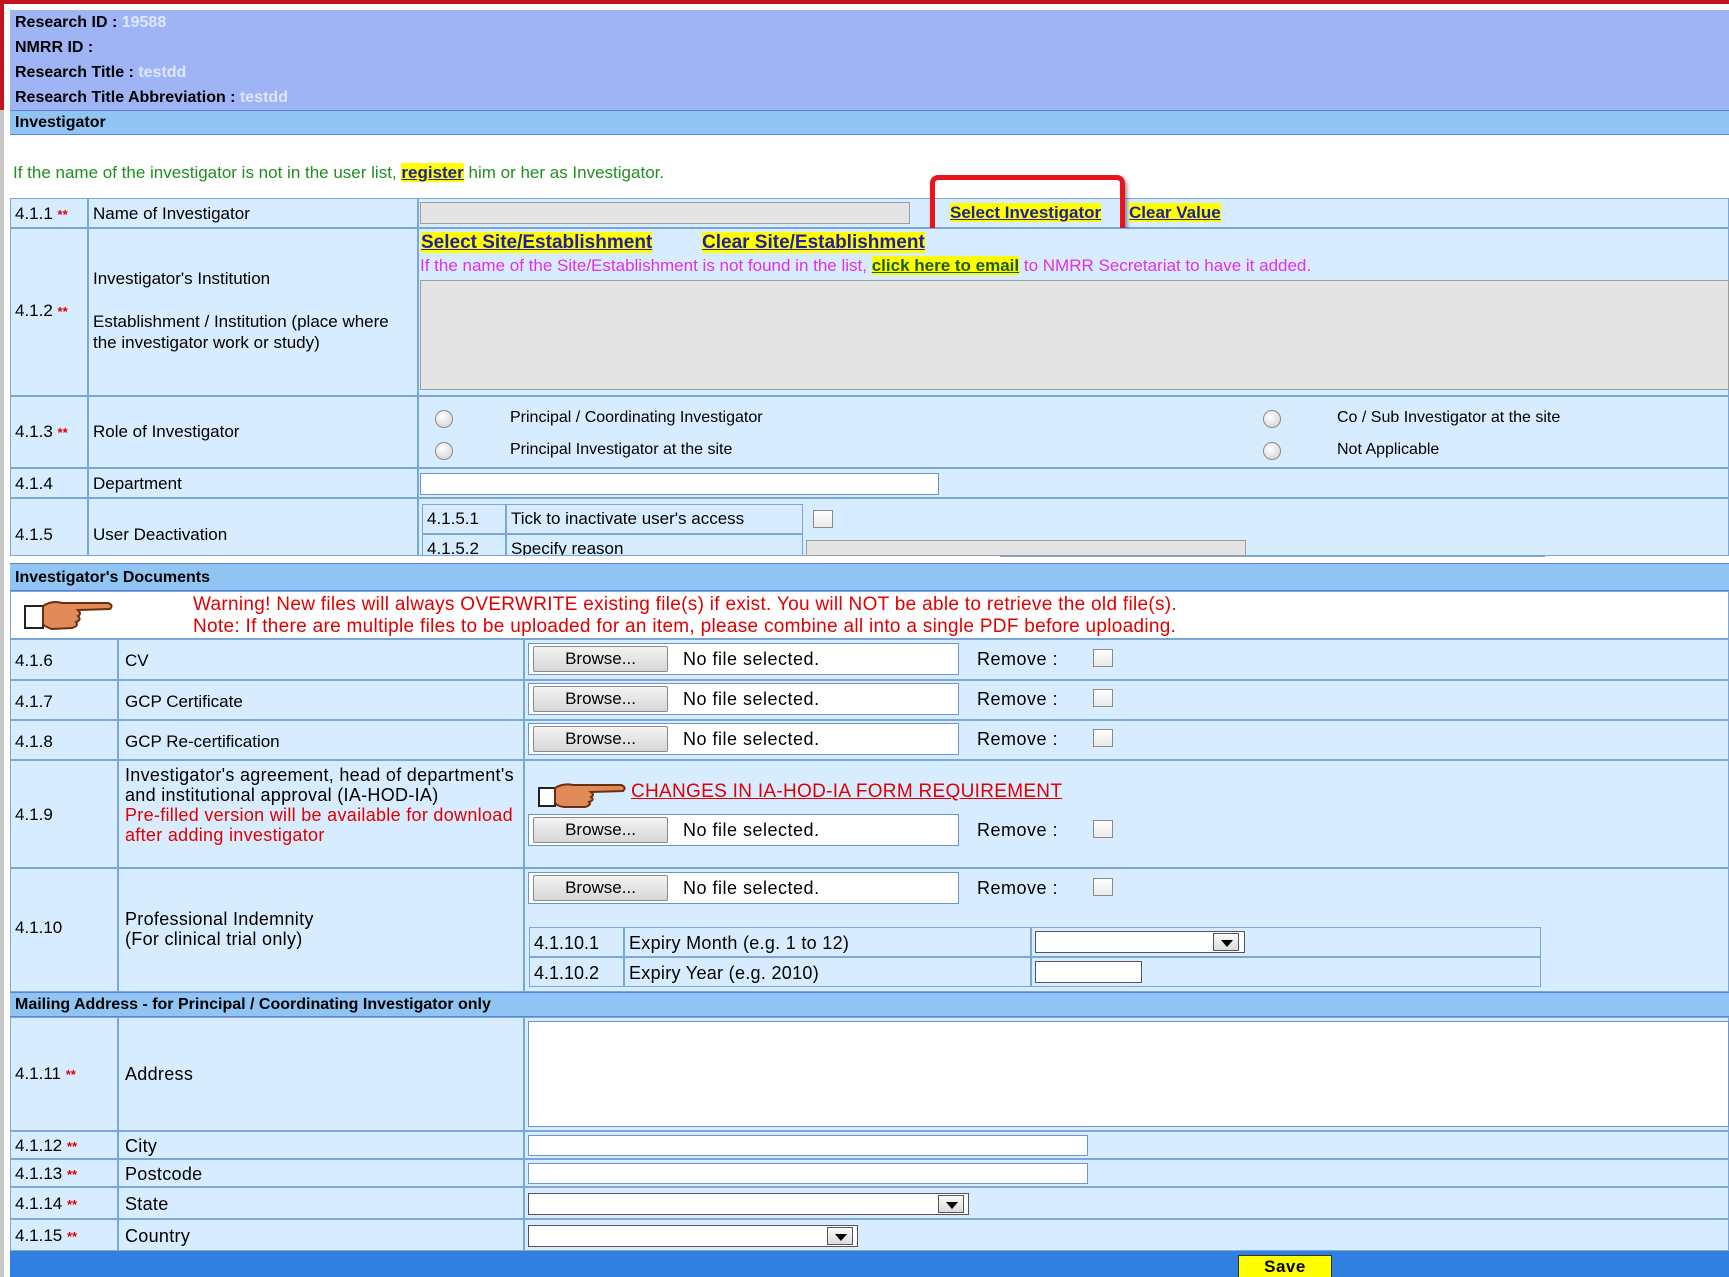 Image resolution: width=1729 pixels, height=1277 pixels. I want to click on field-num-text: 4.1.8, so click(34, 741).